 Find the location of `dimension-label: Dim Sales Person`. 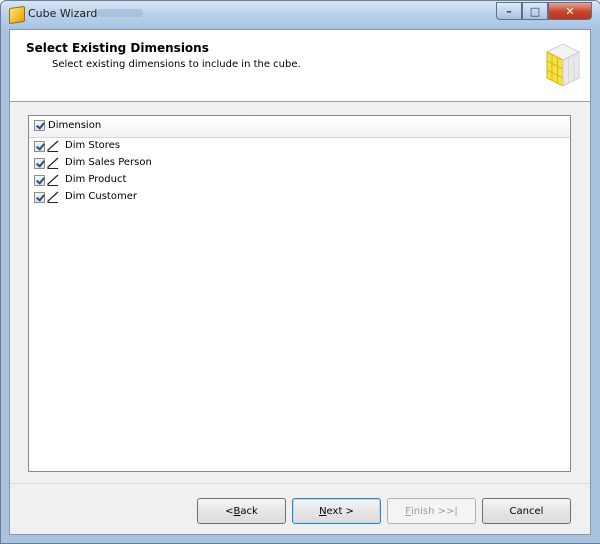

dimension-label: Dim Sales Person is located at coordinates (108, 162).